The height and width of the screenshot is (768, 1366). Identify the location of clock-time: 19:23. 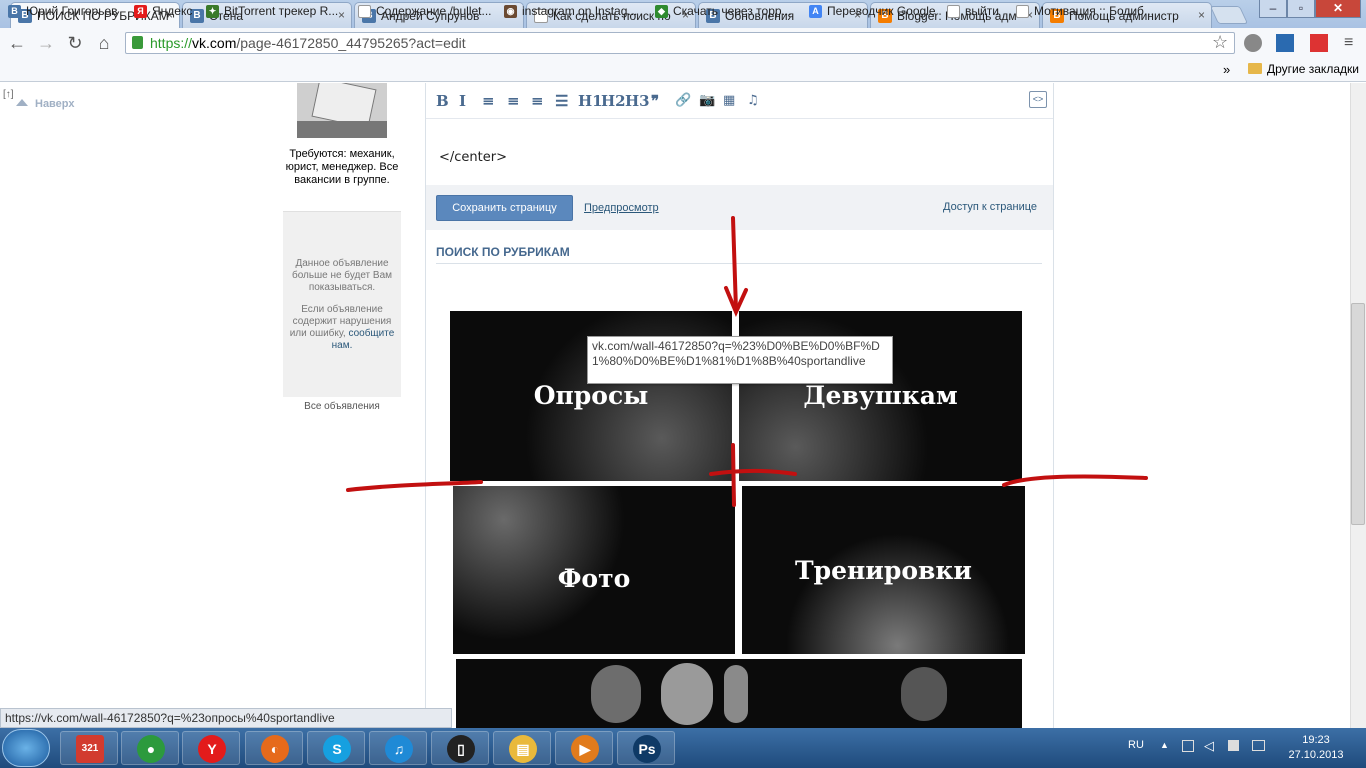
(1316, 740).